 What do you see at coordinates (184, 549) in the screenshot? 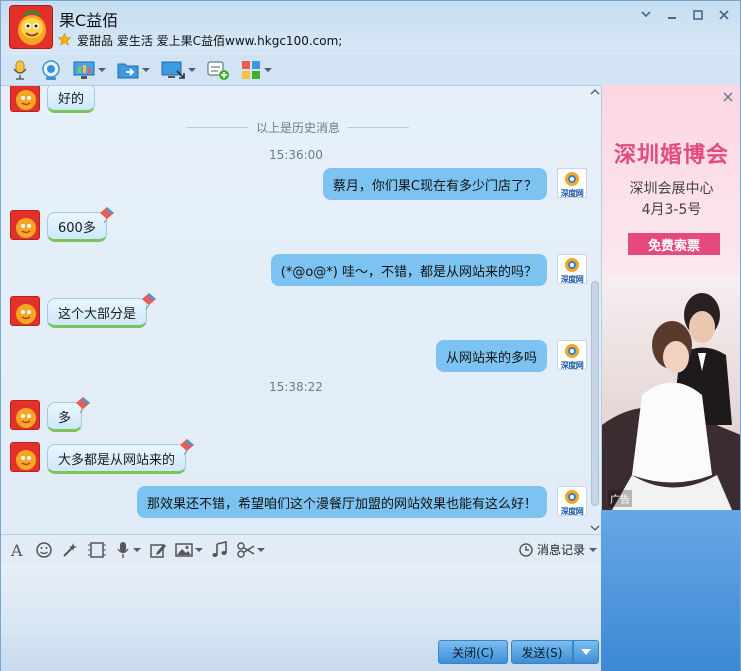
I see `image-icon` at bounding box center [184, 549].